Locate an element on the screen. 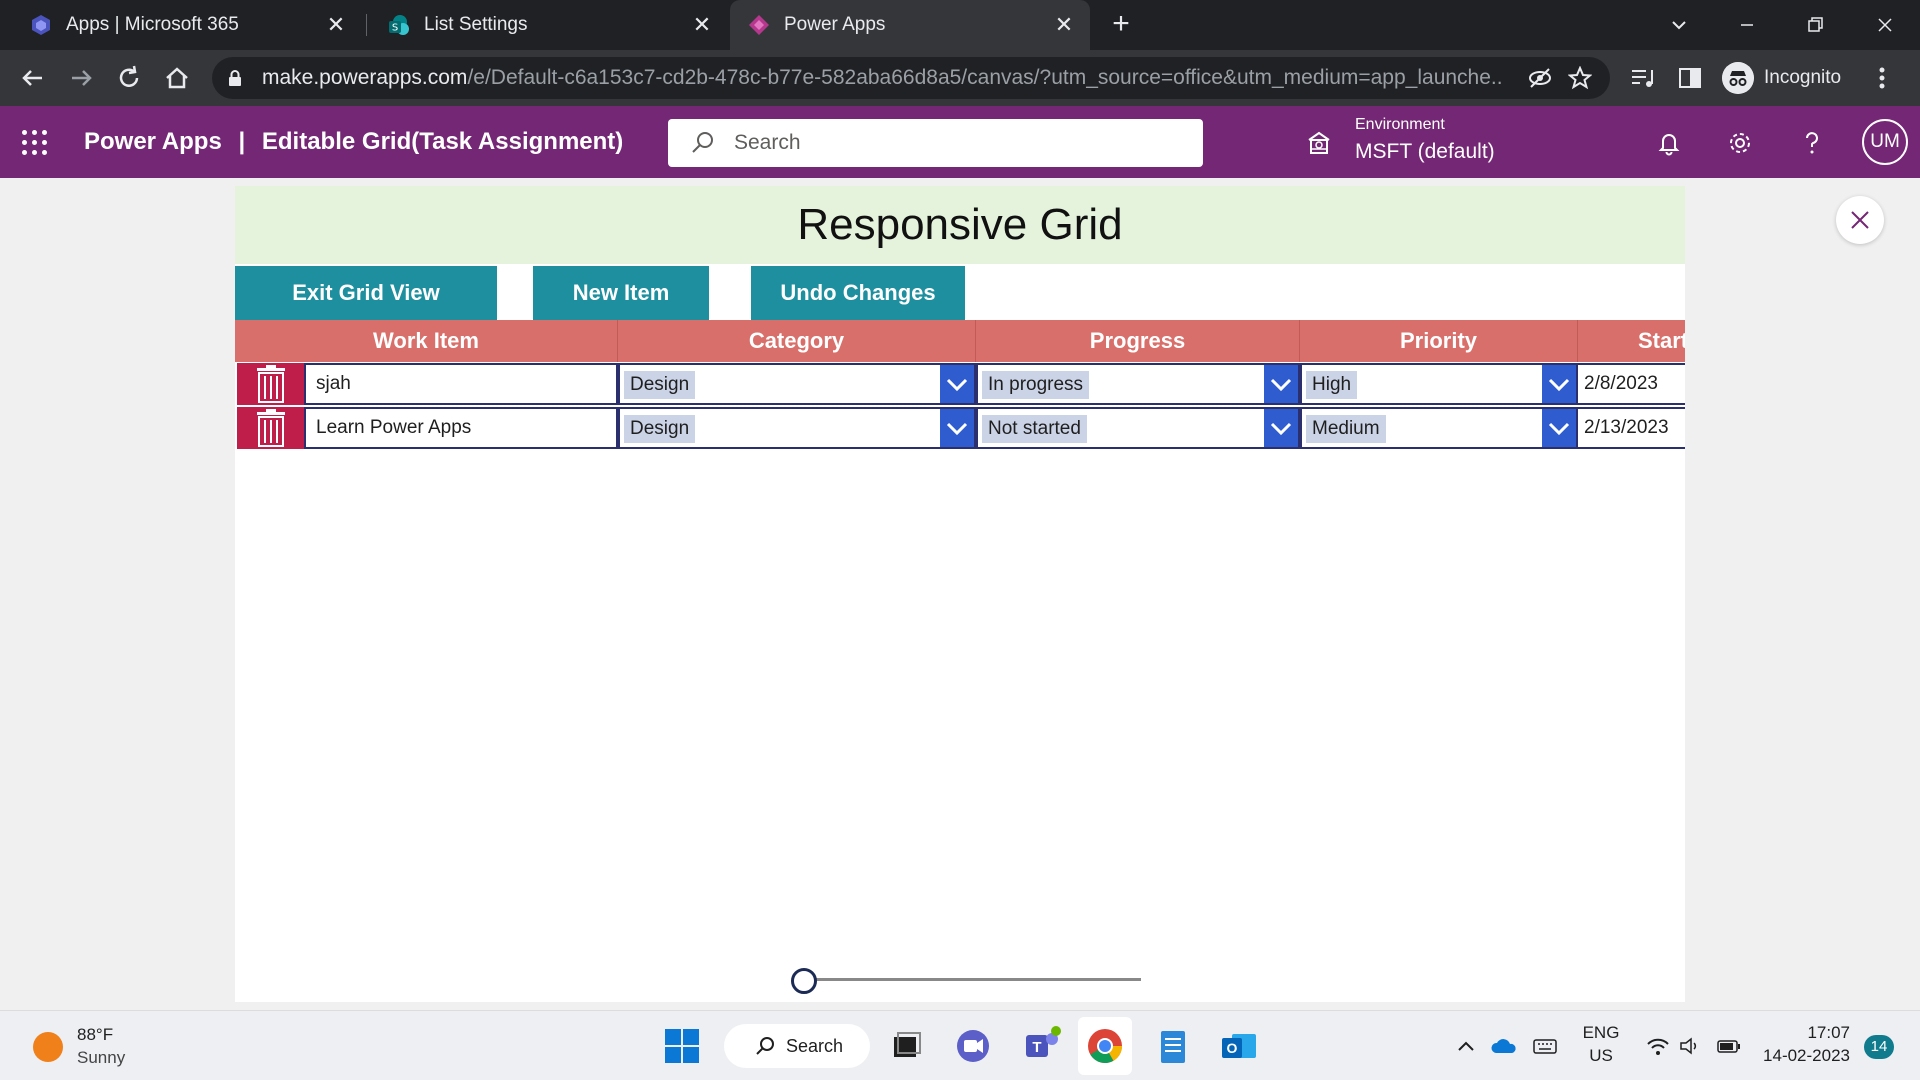  windows-start-icon is located at coordinates (682, 1046).